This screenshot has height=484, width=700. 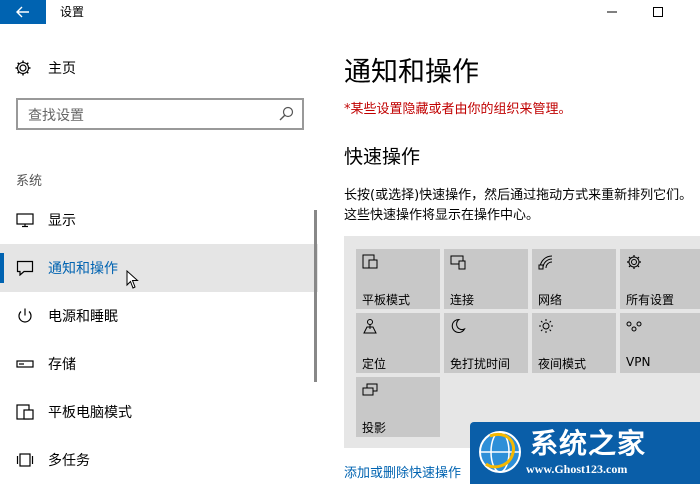 What do you see at coordinates (159, 412) in the screenshot?
I see `sidebar-item-tablet-mode: 平板电脑模式` at bounding box center [159, 412].